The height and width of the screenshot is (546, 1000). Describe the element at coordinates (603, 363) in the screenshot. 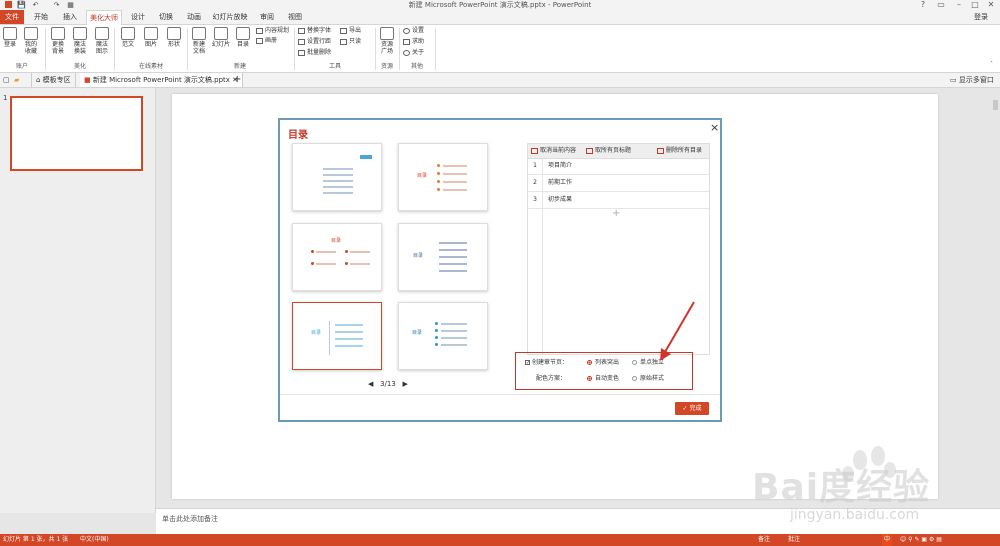

I see `radio-list-highlight: 列表突出` at that location.